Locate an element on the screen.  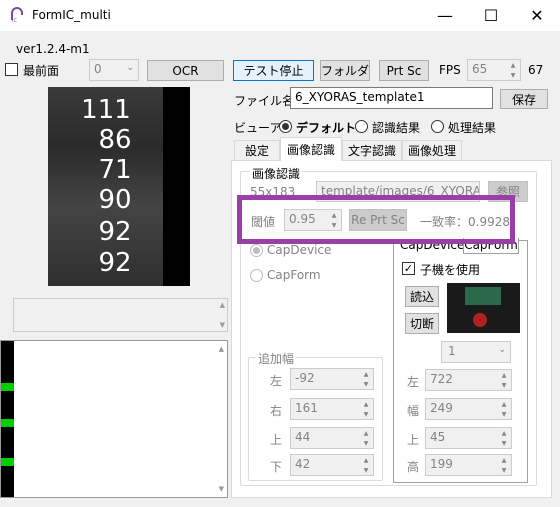
log-area: ▲ ▼ is located at coordinates (114, 419).